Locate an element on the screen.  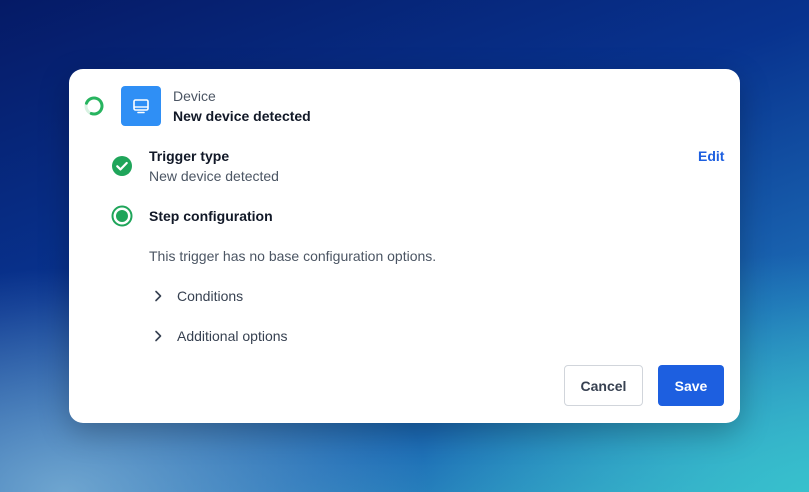
save-button: Save is located at coordinates (691, 385).